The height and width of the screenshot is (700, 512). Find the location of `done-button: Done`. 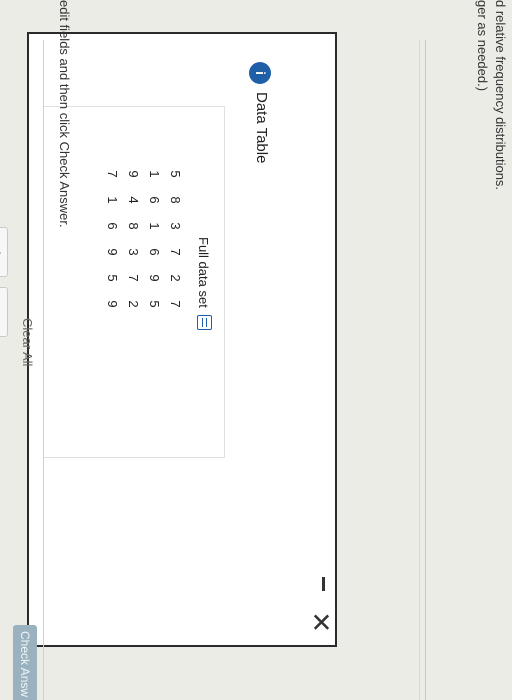

done-button: Done is located at coordinates (4, 312).